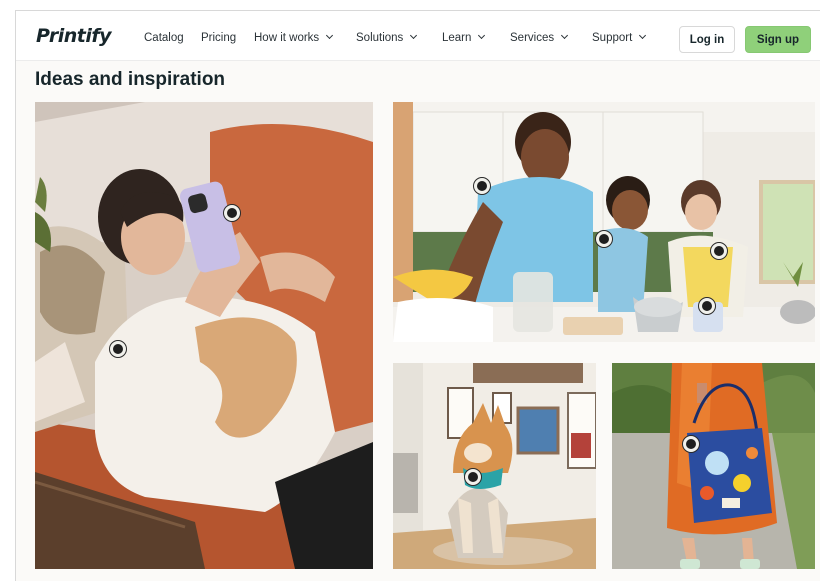 Image resolution: width=820 pixels, height=581 pixels. I want to click on nav-pricing-label: Pricing, so click(219, 38).